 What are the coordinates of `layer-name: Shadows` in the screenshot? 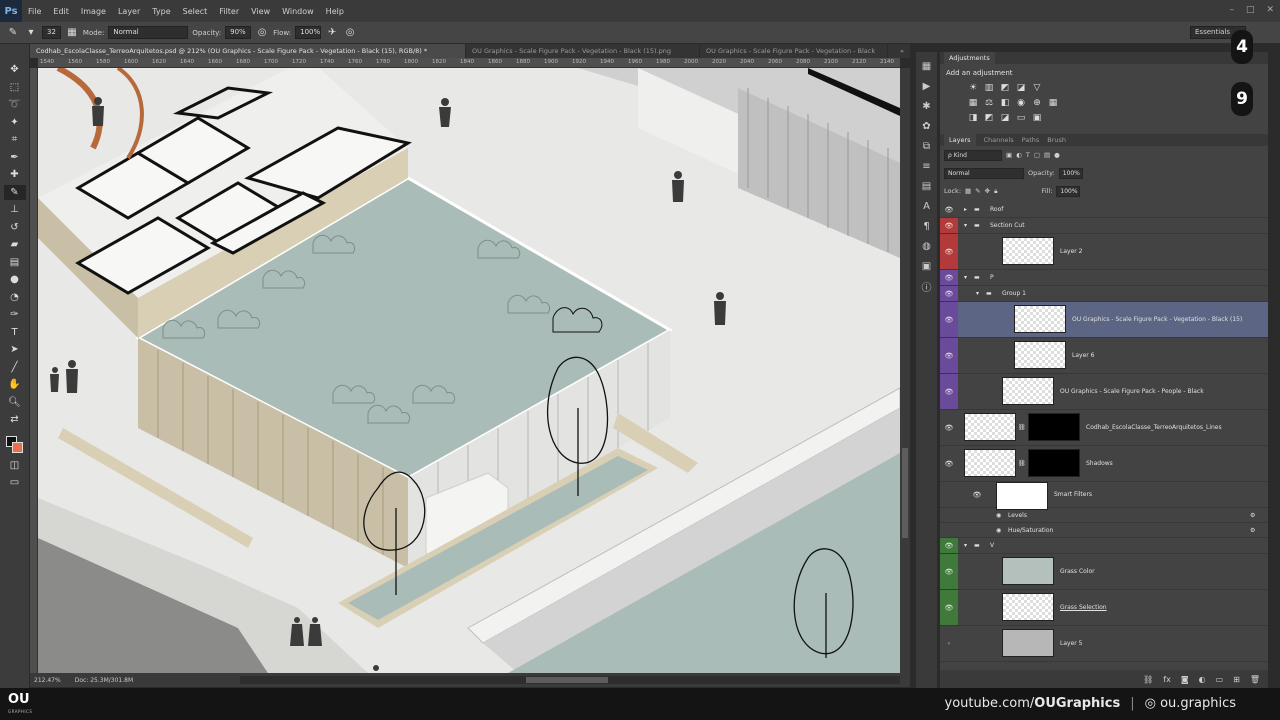 It's located at (1099, 463).